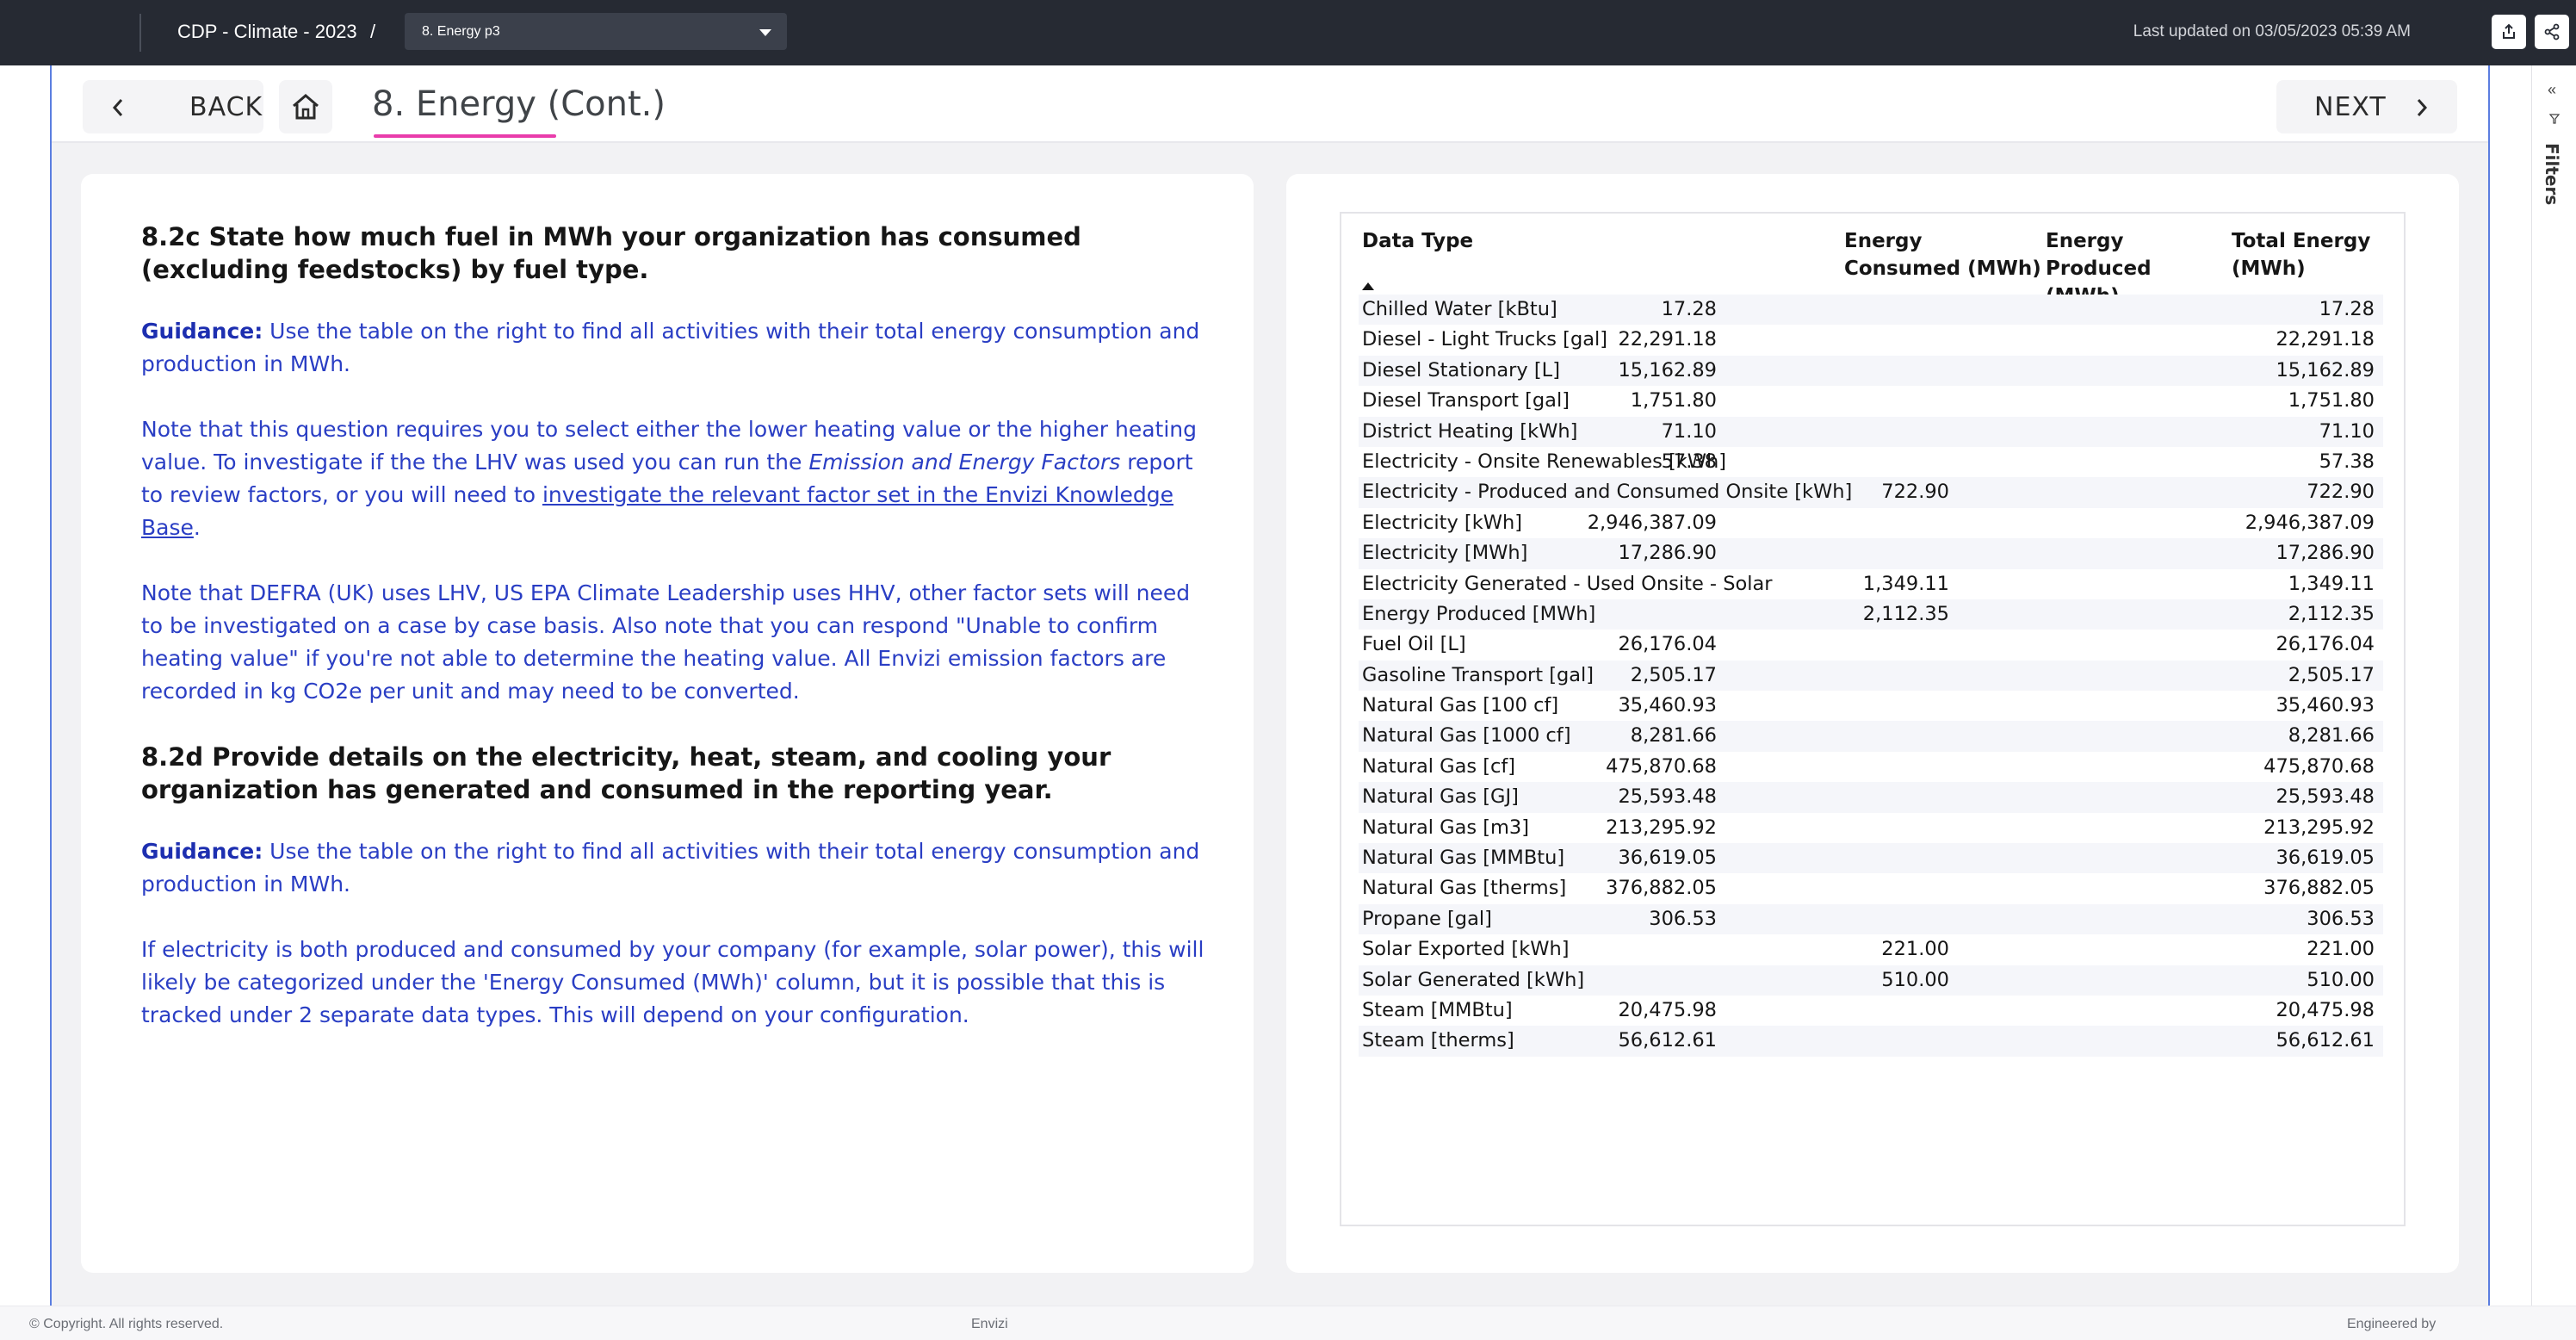 The height and width of the screenshot is (1340, 2576). What do you see at coordinates (1871, 431) in the screenshot?
I see `table-row: District Heating [kWh] 71.10 71.10` at bounding box center [1871, 431].